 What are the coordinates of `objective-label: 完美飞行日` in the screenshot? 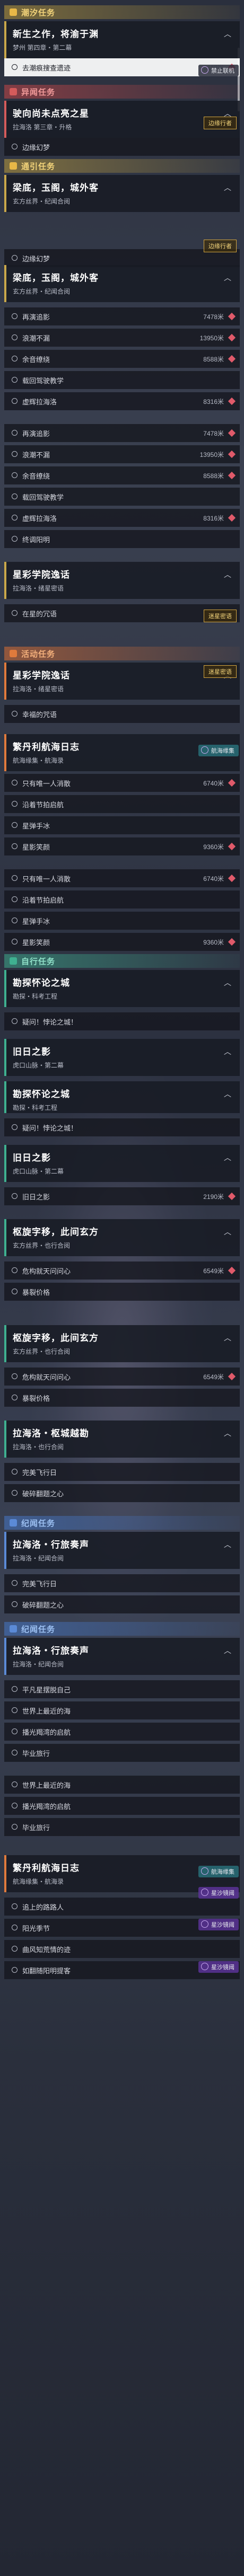 It's located at (40, 1584).